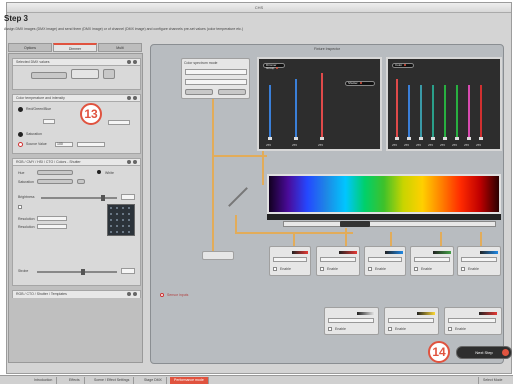 This screenshot has width=513, height=384. Describe the element at coordinates (409, 112) in the screenshot. I see `fader-c2` at that location.